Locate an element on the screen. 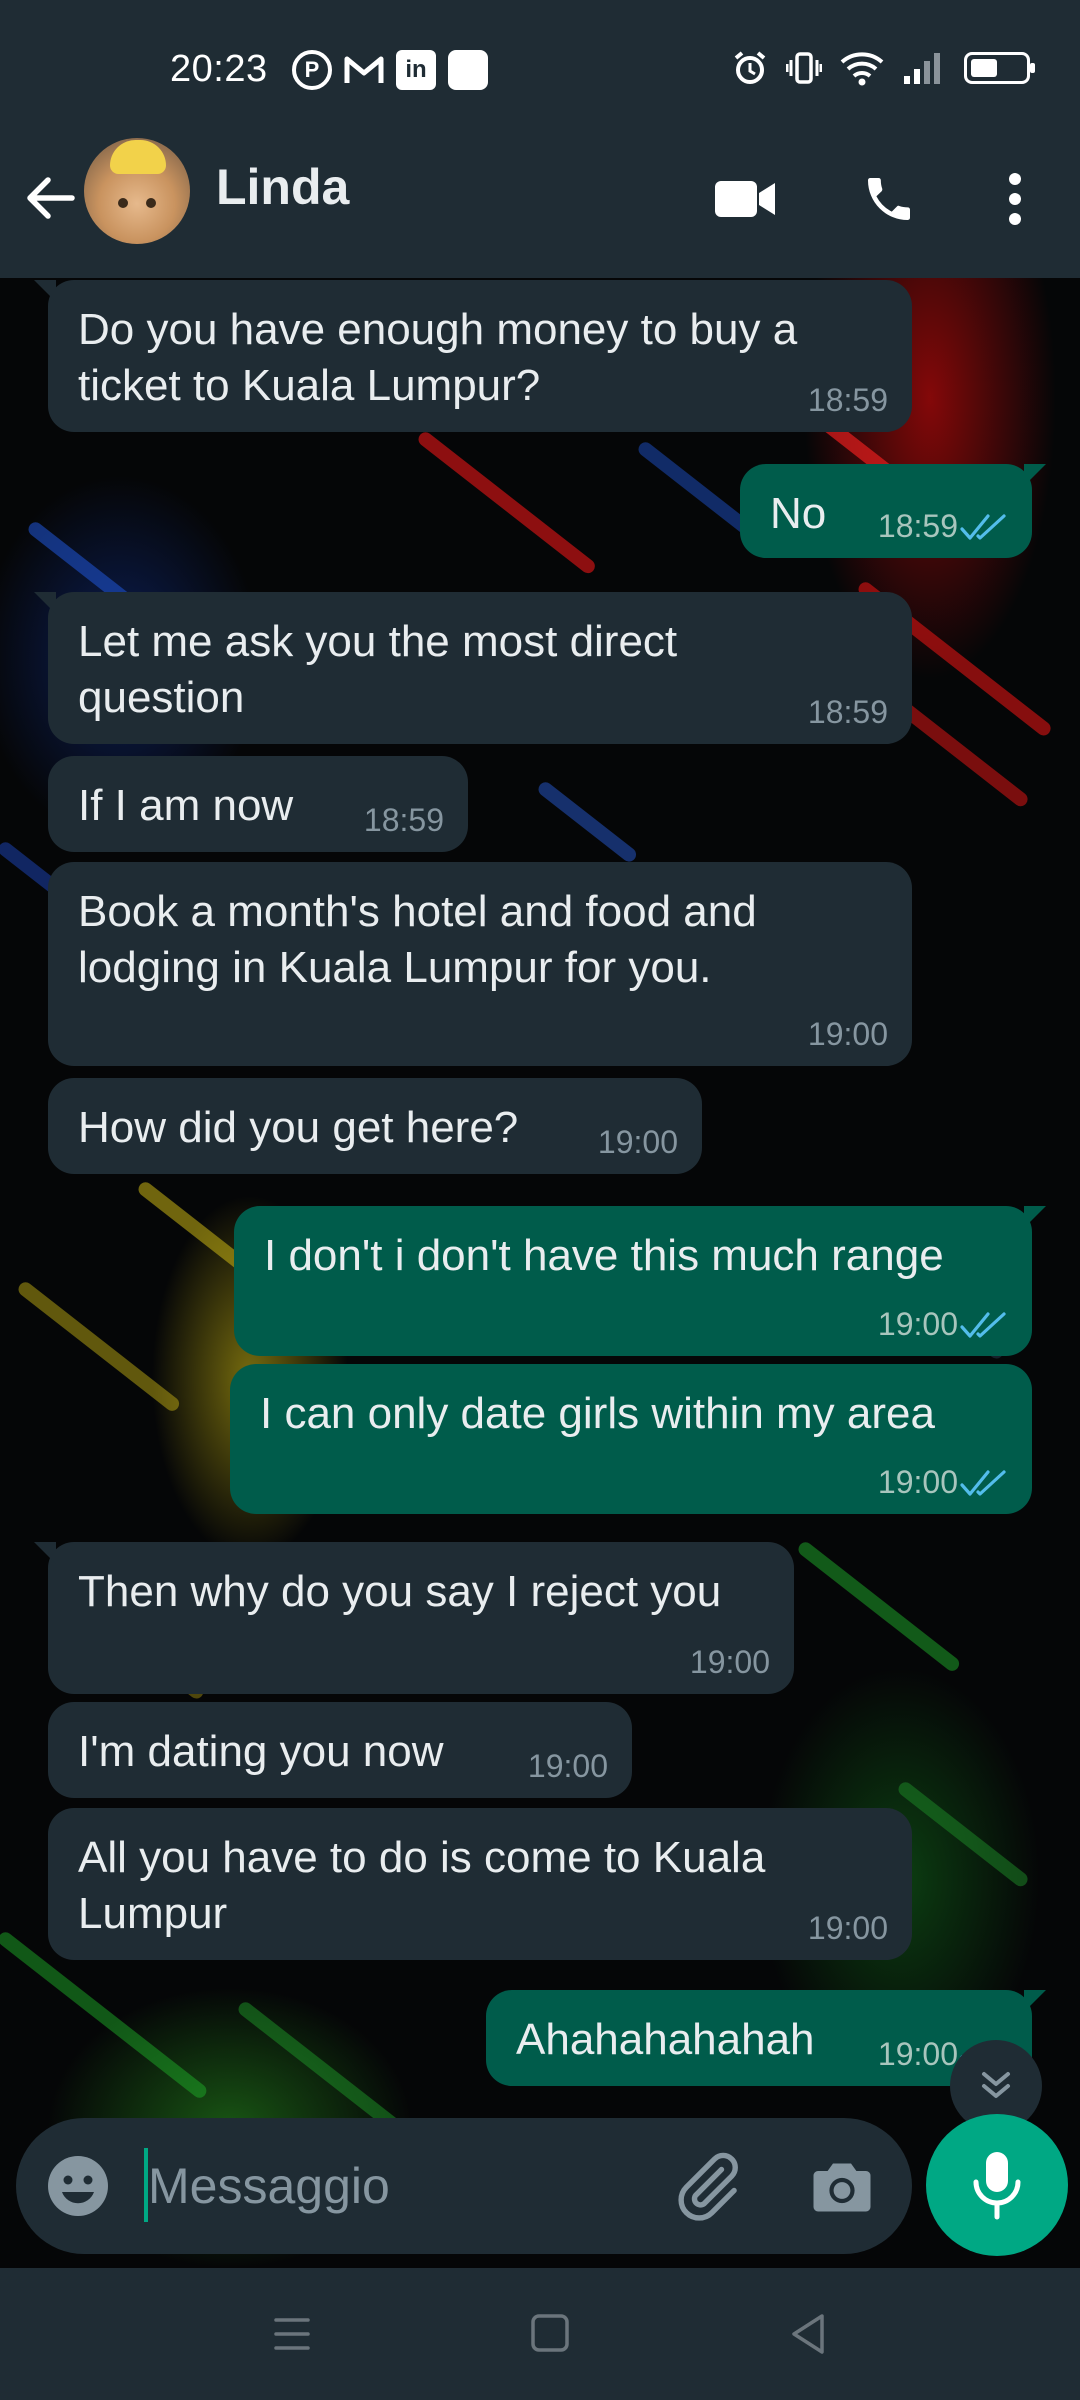 The height and width of the screenshot is (2400, 1080). battery-icon is located at coordinates (999, 68).